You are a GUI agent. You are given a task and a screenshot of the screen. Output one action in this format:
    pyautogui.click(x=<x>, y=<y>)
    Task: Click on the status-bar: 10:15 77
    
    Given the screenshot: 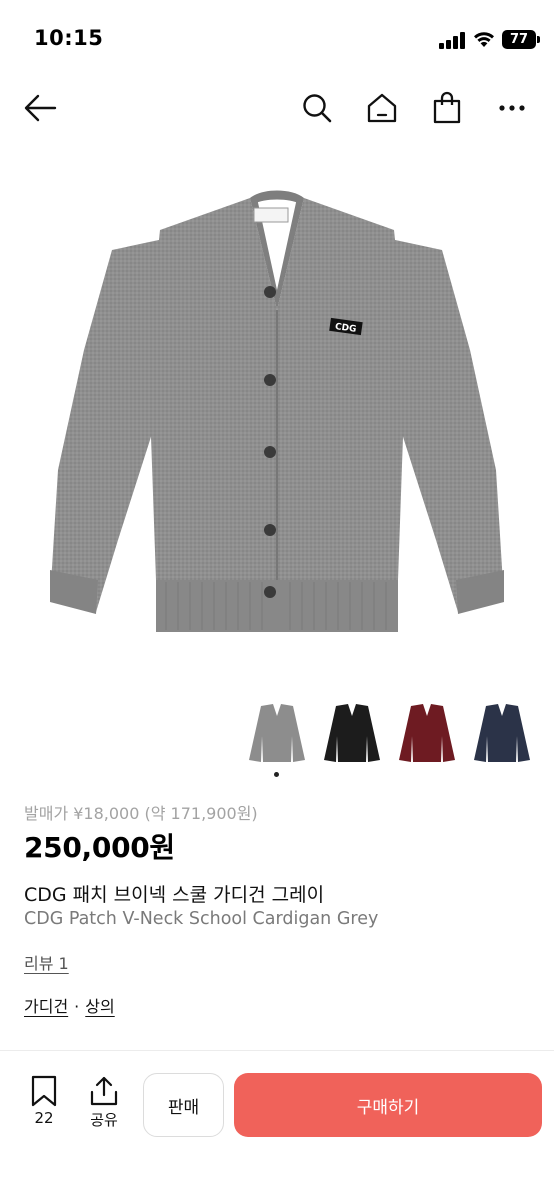 What is the action you would take?
    pyautogui.click(x=277, y=40)
    